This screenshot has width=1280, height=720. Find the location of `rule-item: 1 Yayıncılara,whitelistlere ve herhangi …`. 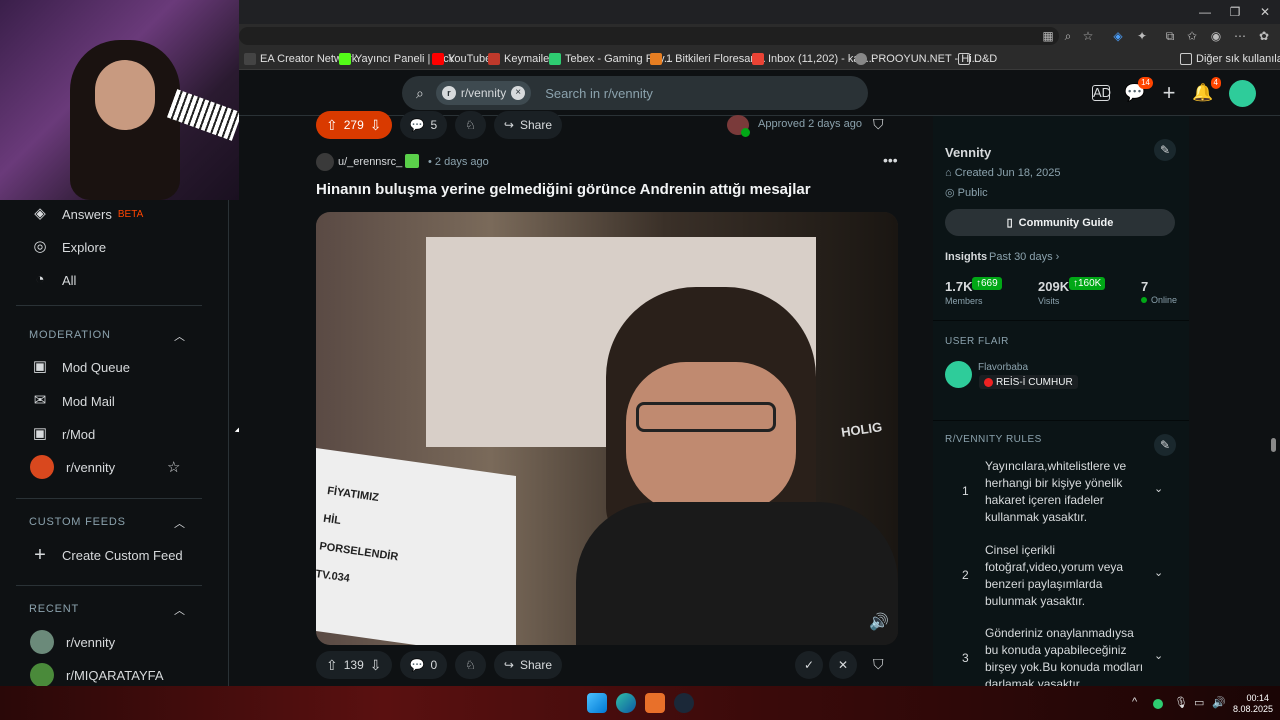

rule-item: 1 Yayıncılara,whitelistlere ve herhangi … is located at coordinates (1063, 493).